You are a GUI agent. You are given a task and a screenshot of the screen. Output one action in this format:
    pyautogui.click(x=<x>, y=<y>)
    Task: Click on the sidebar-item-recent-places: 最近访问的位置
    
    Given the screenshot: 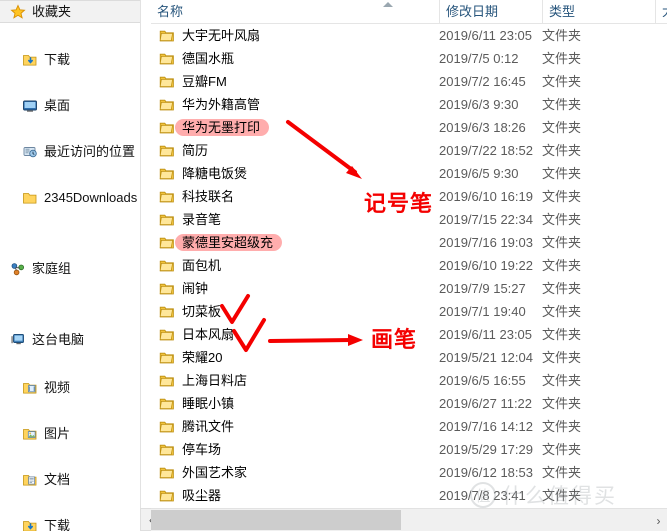 What is the action you would take?
    pyautogui.click(x=70, y=151)
    